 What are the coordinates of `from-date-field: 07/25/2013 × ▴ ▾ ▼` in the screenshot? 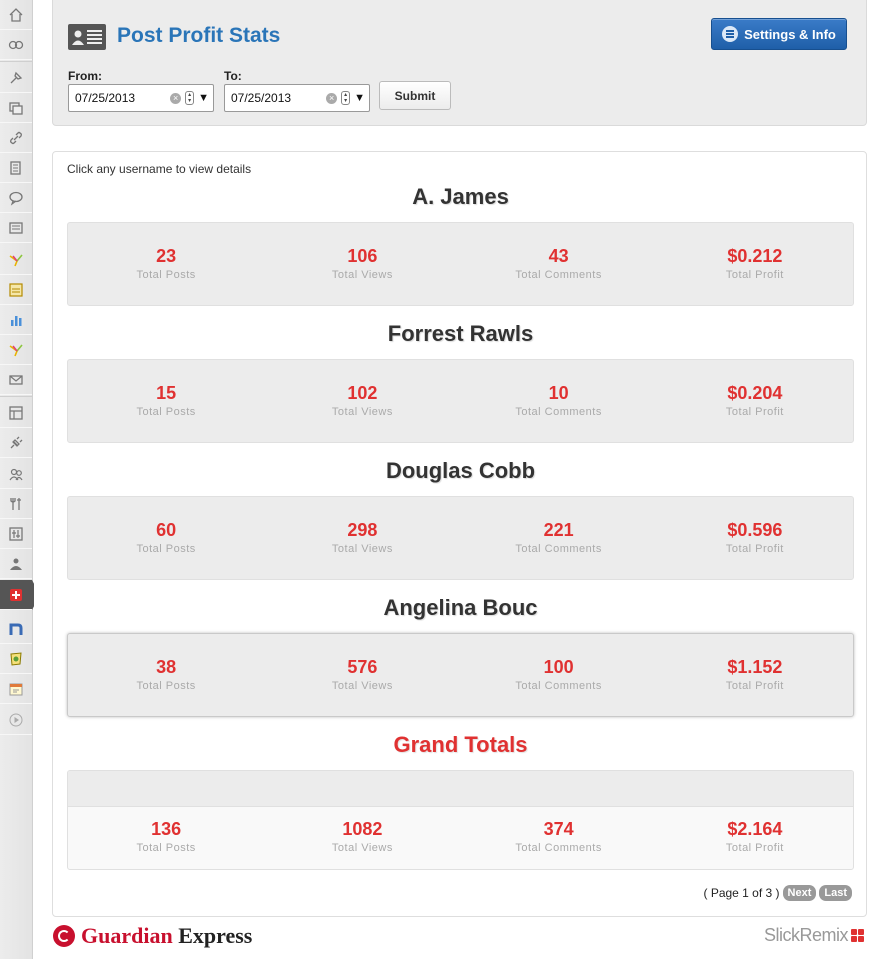 It's located at (141, 98).